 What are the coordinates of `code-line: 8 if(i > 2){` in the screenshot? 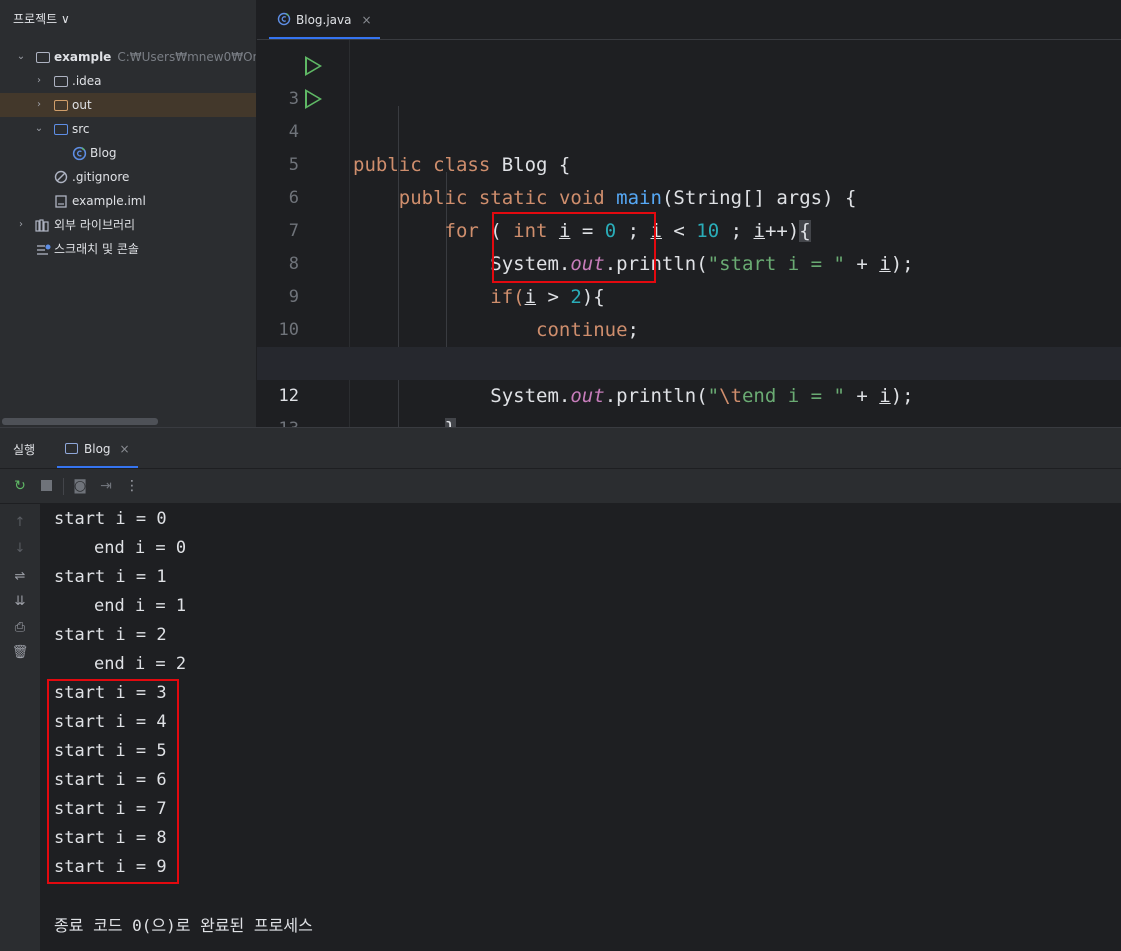 It's located at (689, 261).